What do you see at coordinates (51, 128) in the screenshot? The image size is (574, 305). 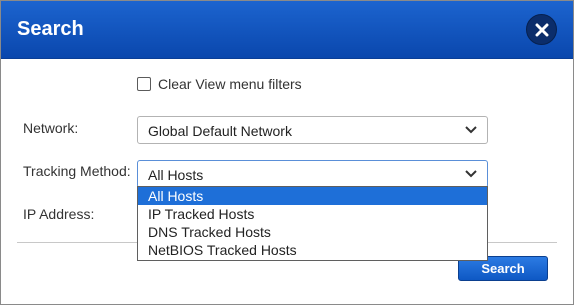 I see `network-label: Network:` at bounding box center [51, 128].